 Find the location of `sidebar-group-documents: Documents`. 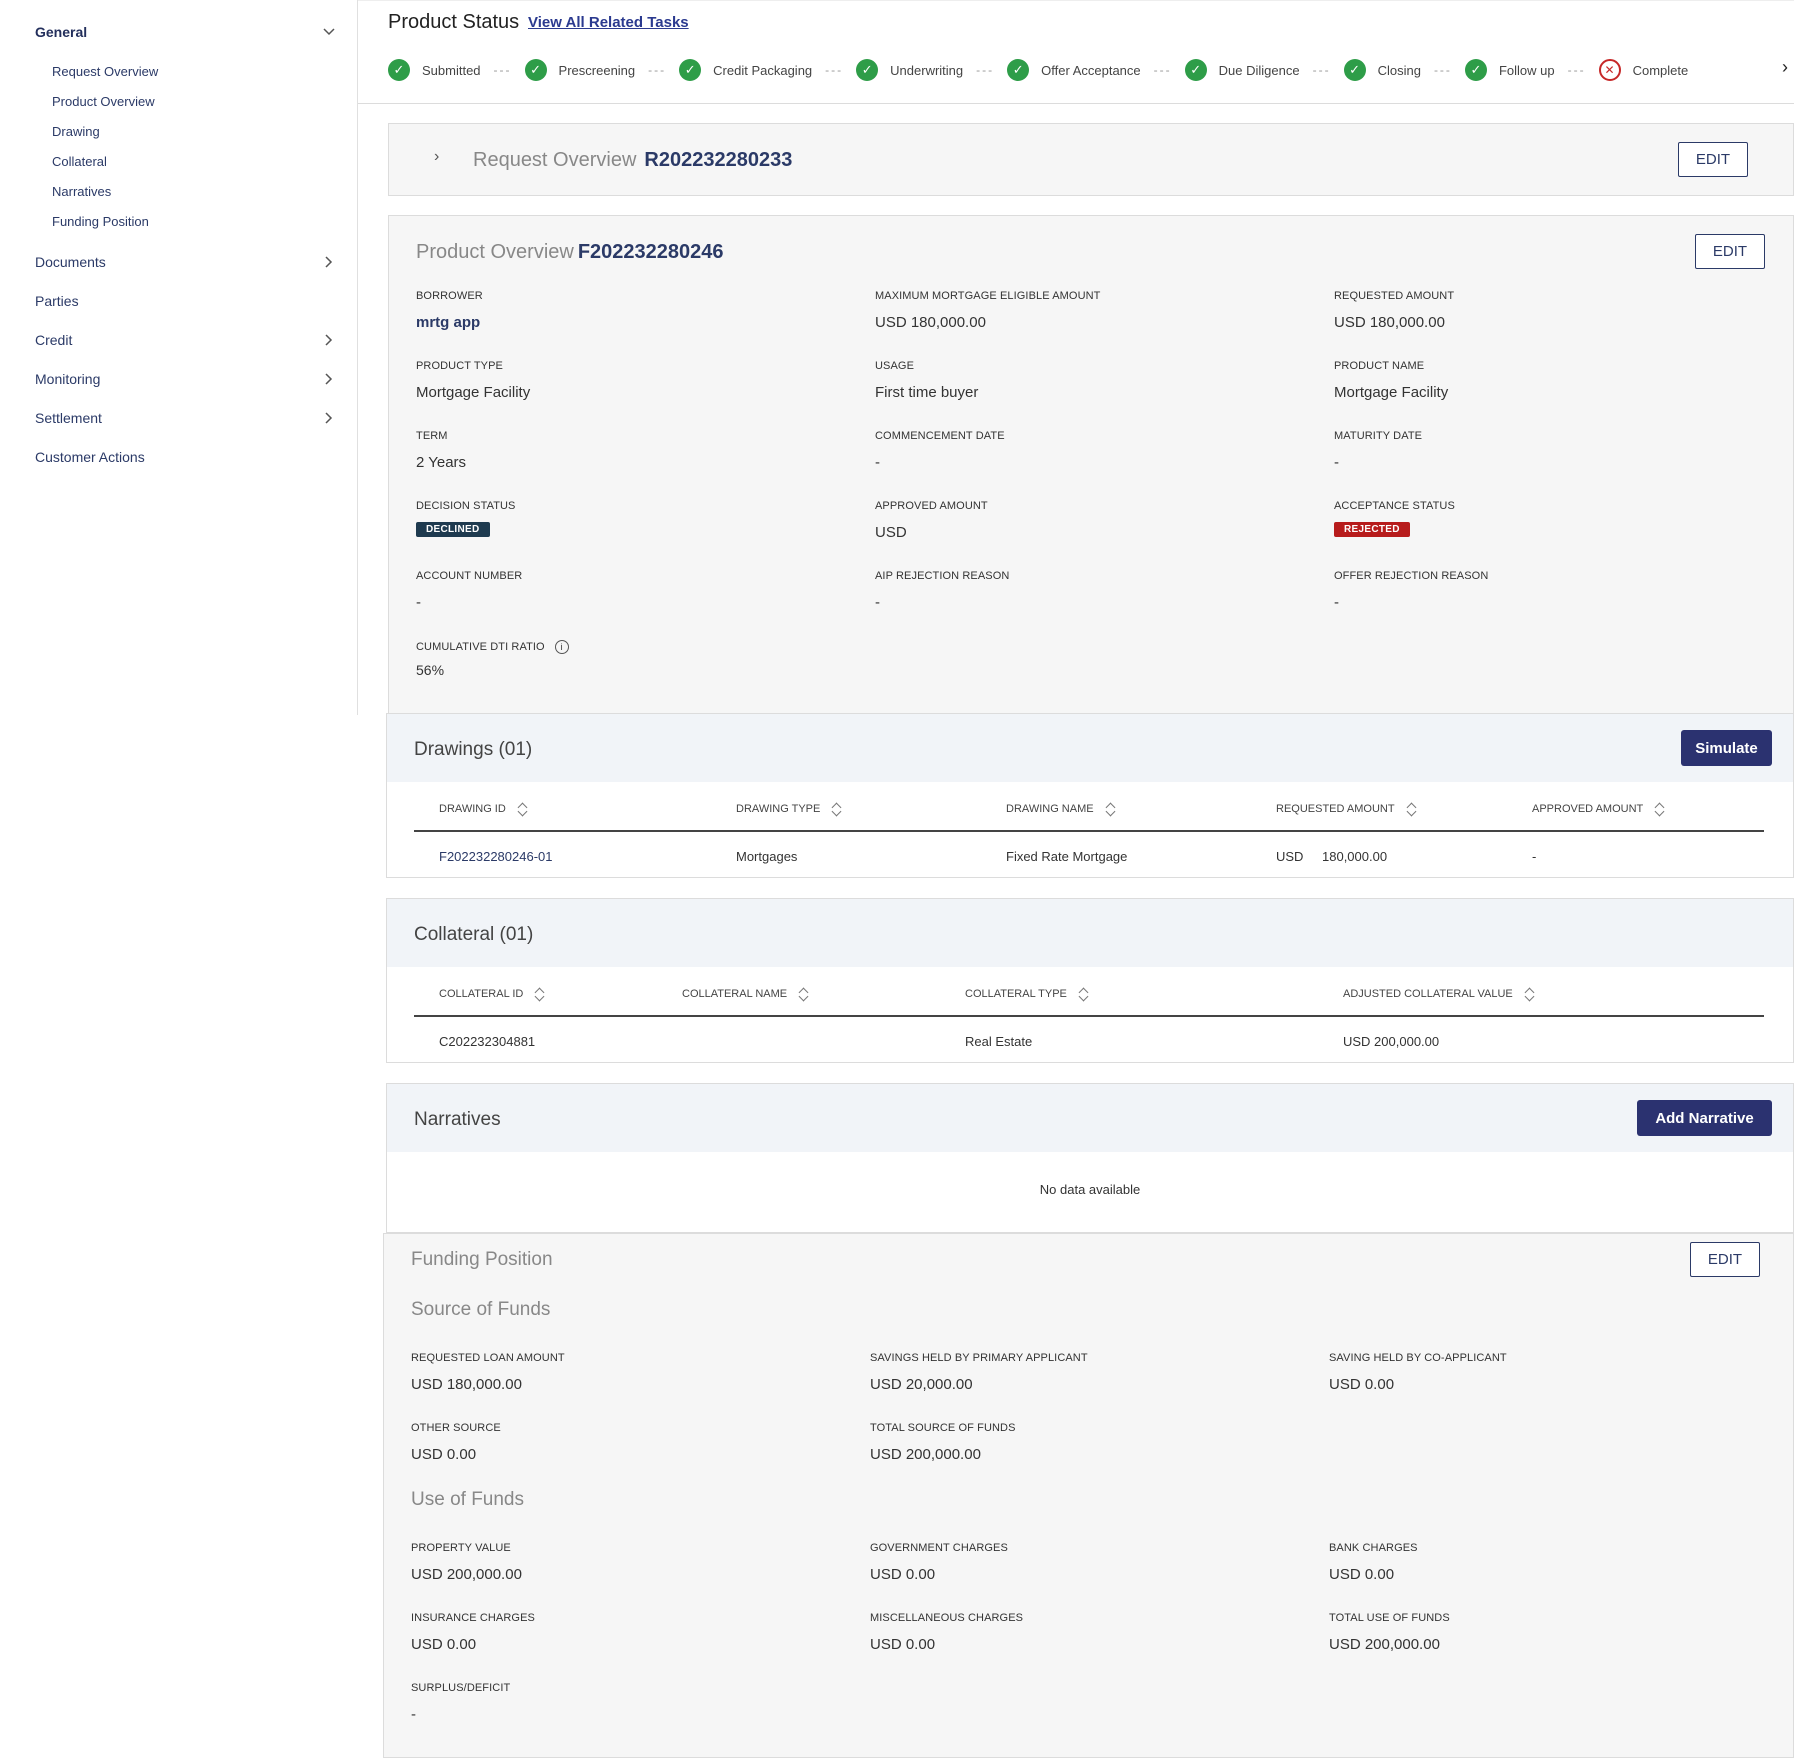

sidebar-group-documents: Documents is located at coordinates (186, 262).